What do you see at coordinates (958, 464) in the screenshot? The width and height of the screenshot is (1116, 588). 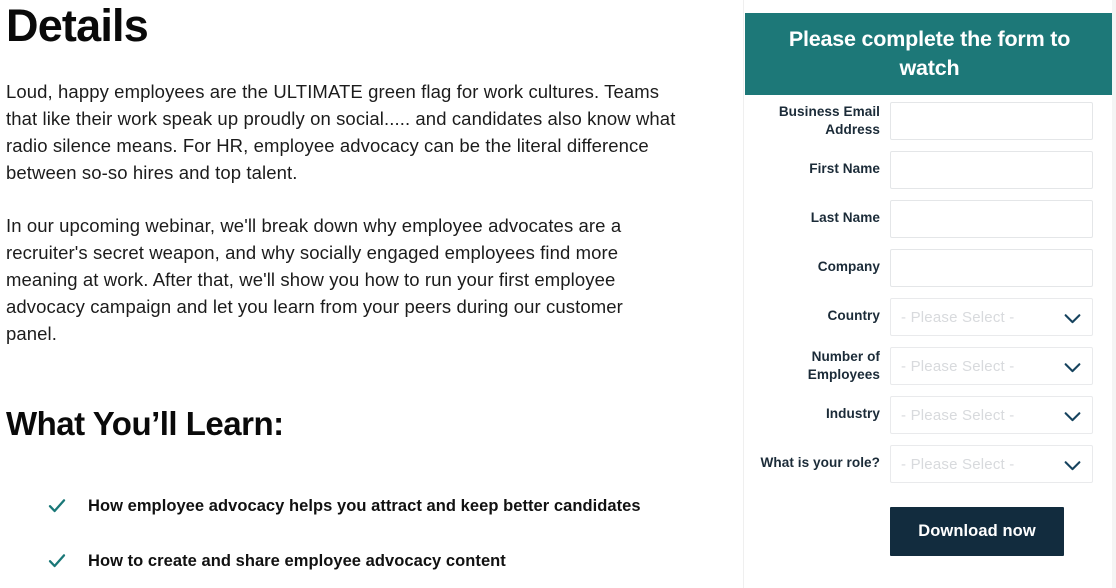 I see `role-select-value: - Please Select -` at bounding box center [958, 464].